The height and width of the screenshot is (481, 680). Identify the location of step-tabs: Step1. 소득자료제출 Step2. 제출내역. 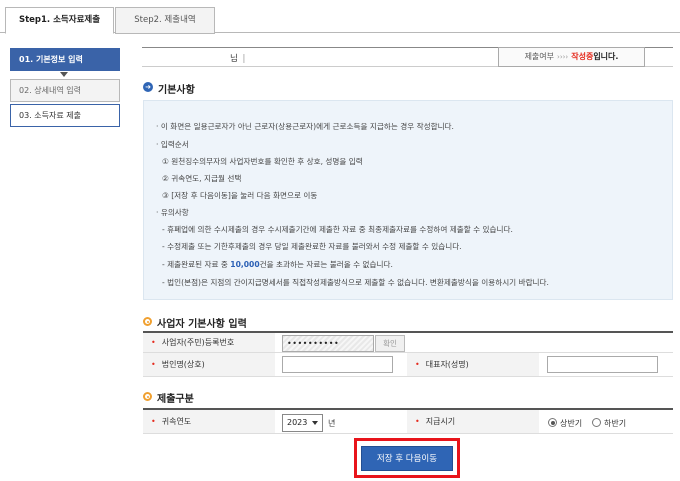
(340, 17).